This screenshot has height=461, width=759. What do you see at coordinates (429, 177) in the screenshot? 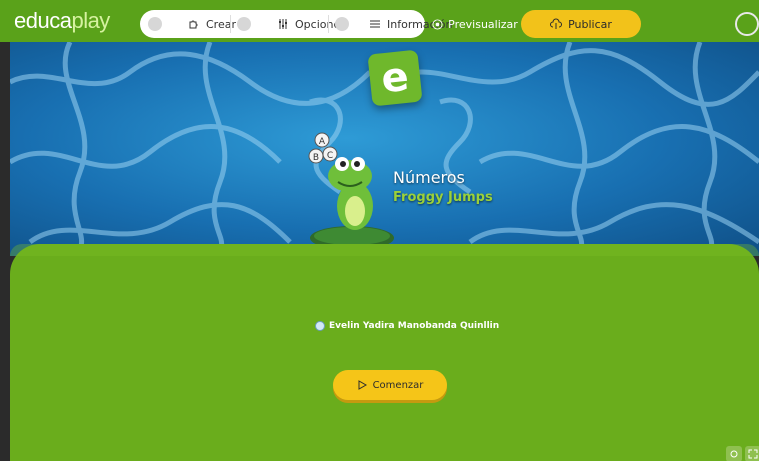
I see `activity-title: Números` at bounding box center [429, 177].